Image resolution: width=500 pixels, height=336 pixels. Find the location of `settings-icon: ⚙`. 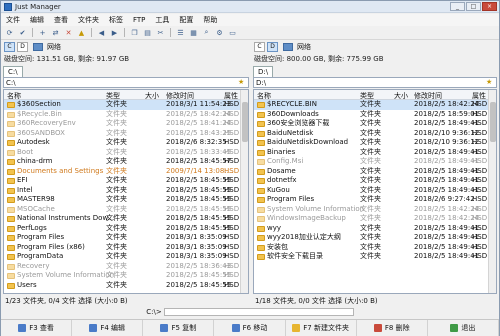

settings-icon: ⚙ is located at coordinates (219, 33).